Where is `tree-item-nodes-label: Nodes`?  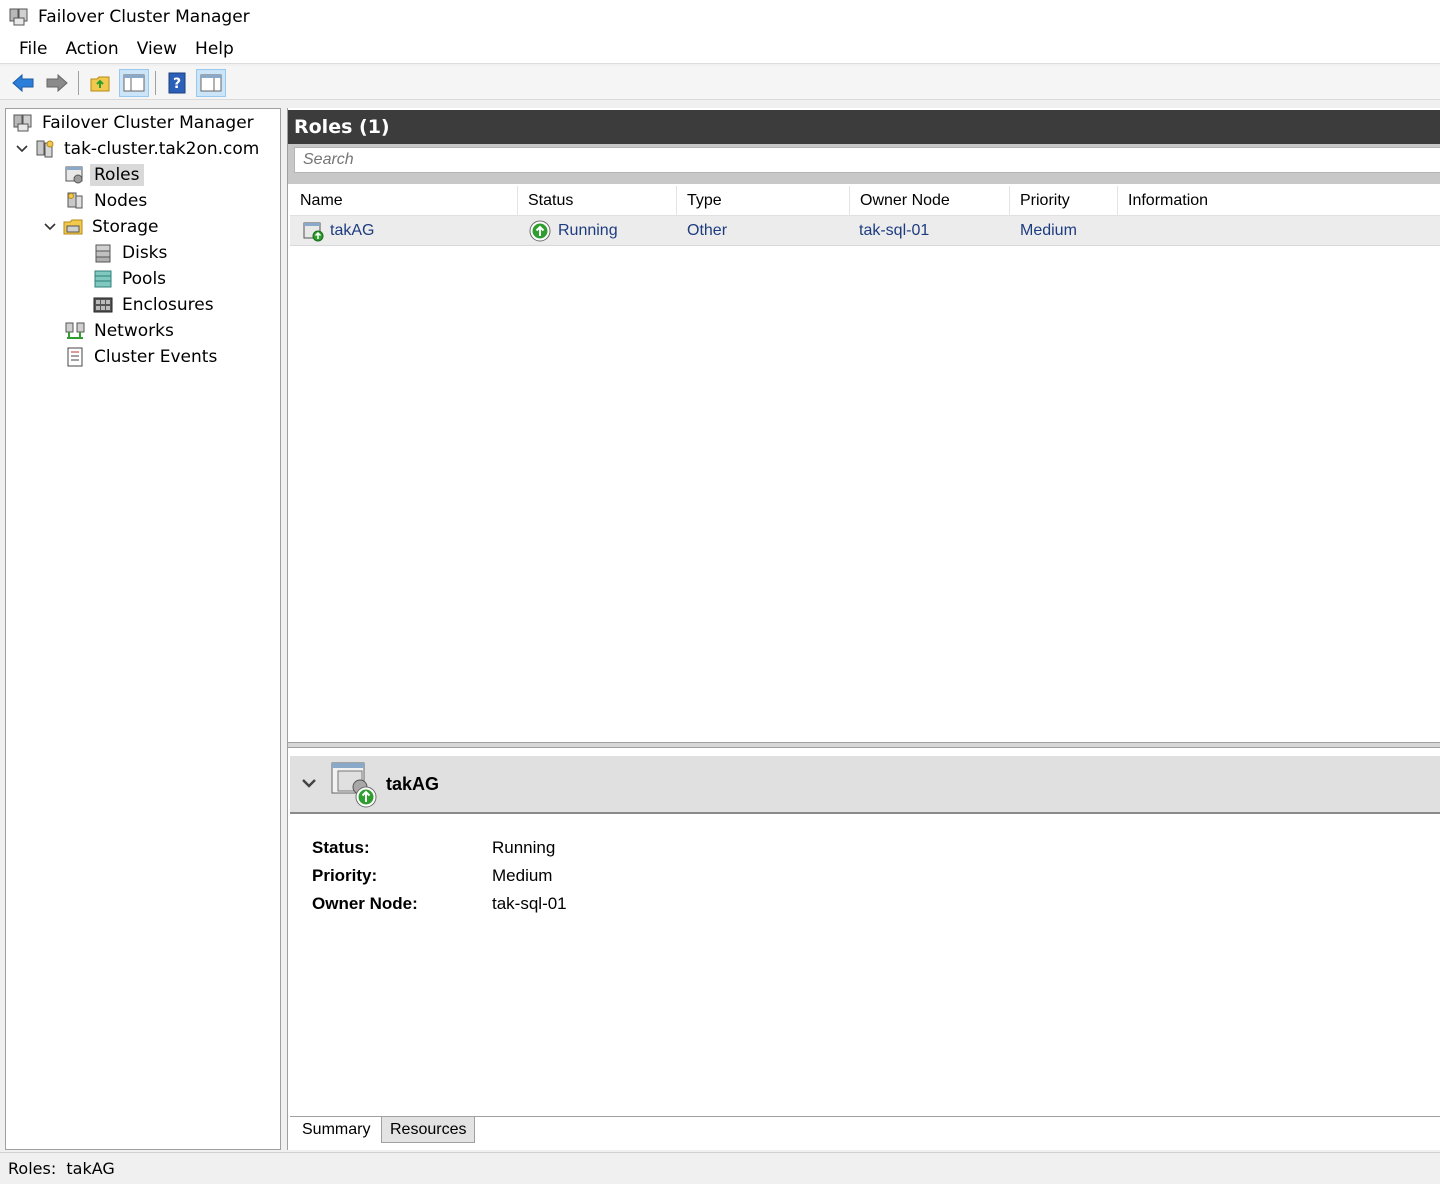
tree-item-nodes-label: Nodes is located at coordinates (121, 201).